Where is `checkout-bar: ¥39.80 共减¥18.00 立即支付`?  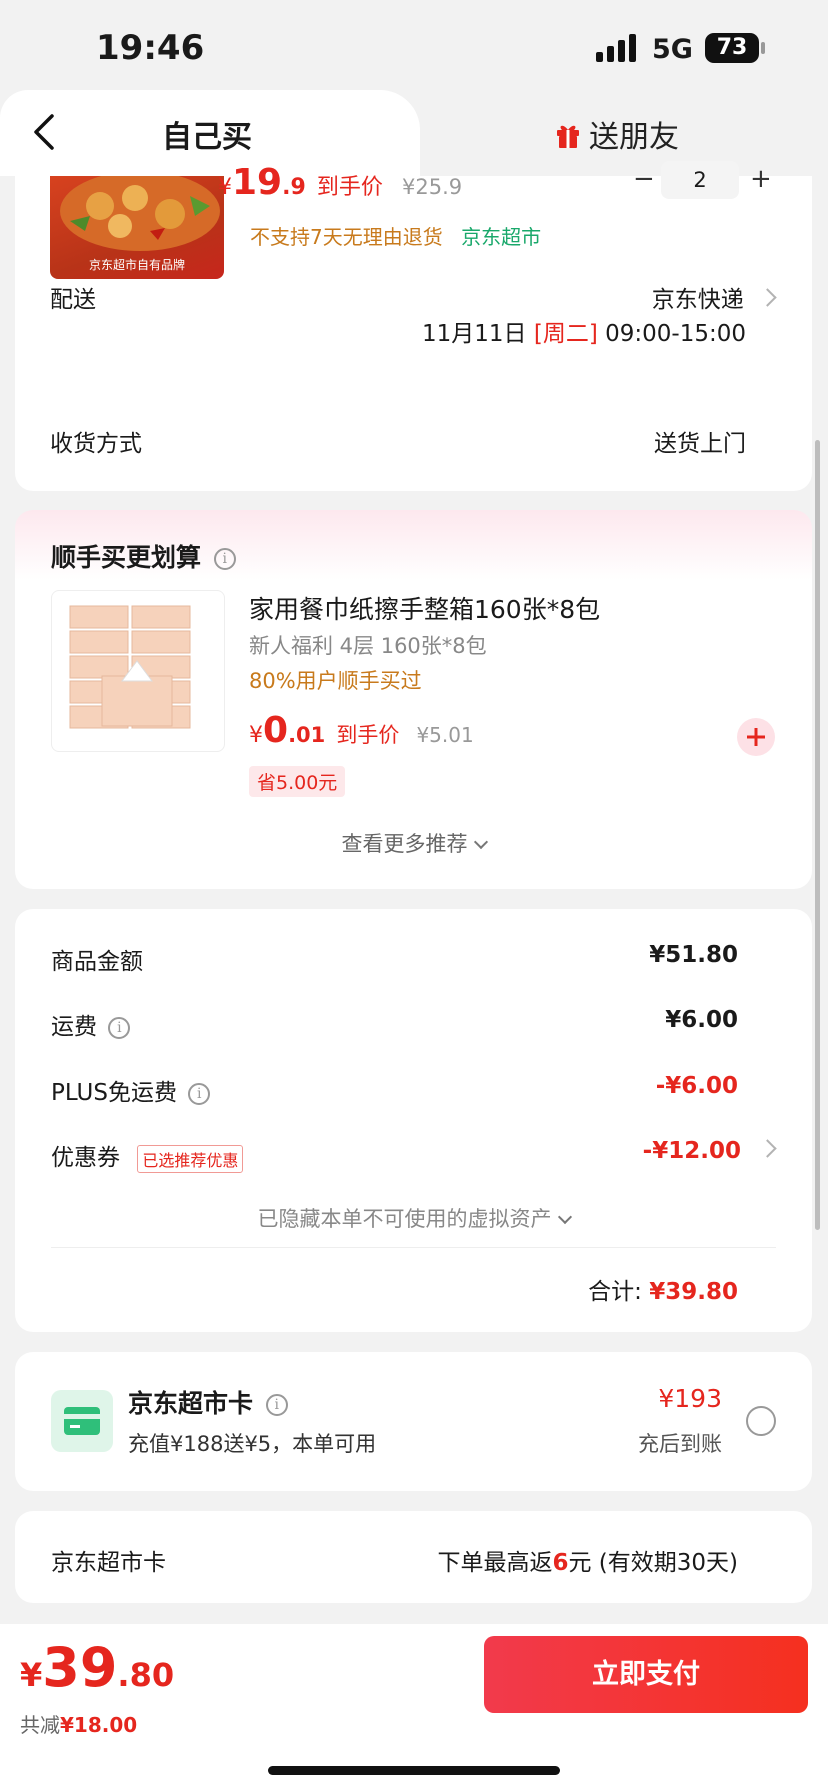
checkout-bar: ¥39.80 共减¥18.00 立即支付 is located at coordinates (414, 1708).